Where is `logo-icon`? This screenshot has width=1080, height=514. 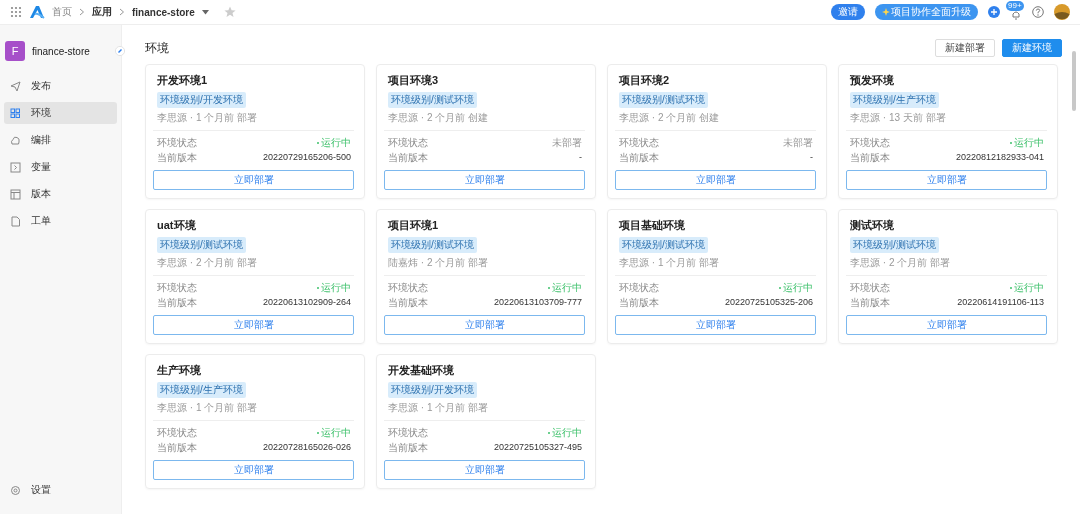 logo-icon is located at coordinates (37, 12).